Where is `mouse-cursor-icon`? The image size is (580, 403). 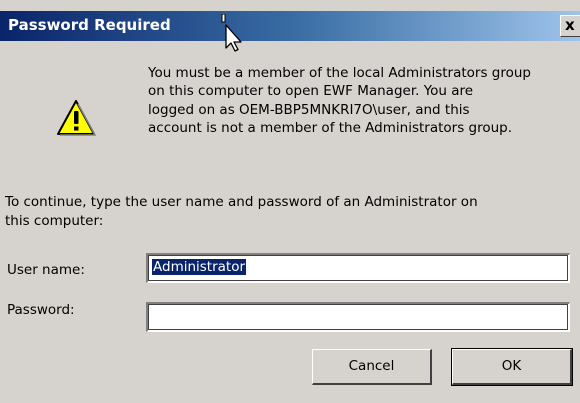 mouse-cursor-icon is located at coordinates (231, 33).